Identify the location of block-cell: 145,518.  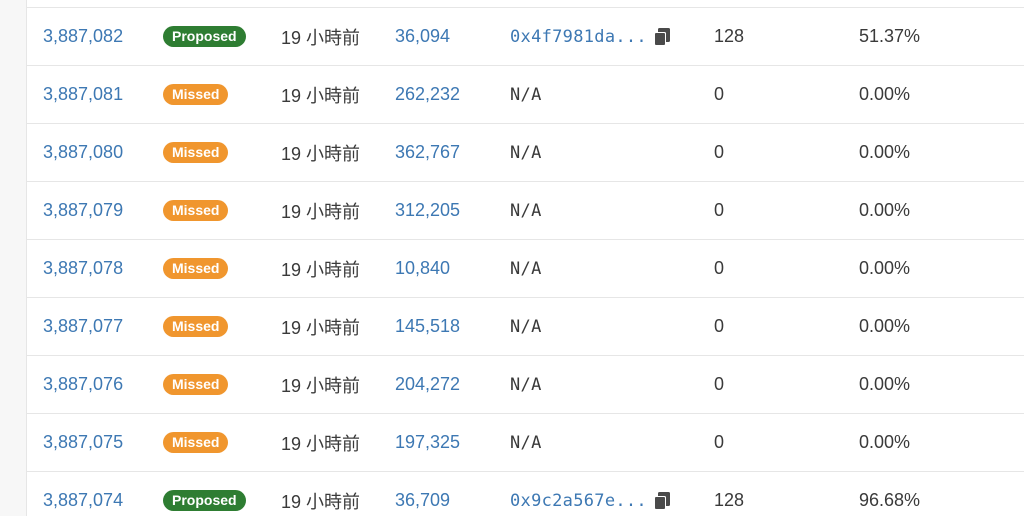
(427, 326).